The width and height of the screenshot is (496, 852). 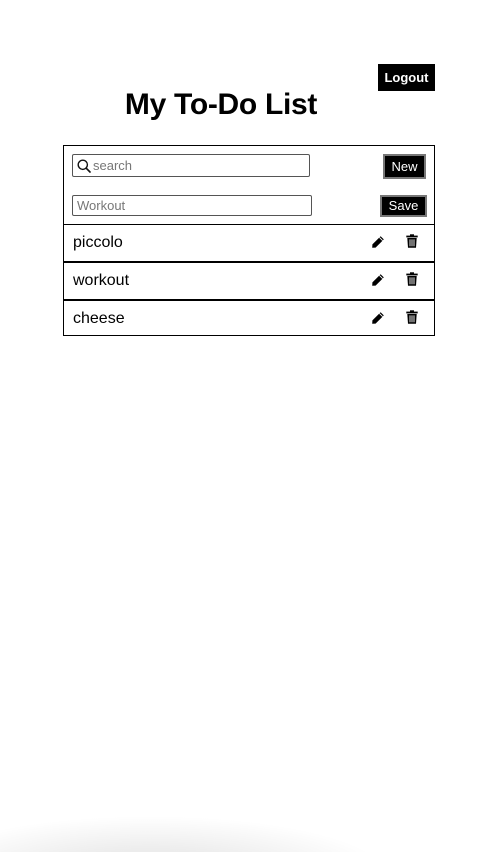 What do you see at coordinates (249, 319) in the screenshot?
I see `list-item: cheese` at bounding box center [249, 319].